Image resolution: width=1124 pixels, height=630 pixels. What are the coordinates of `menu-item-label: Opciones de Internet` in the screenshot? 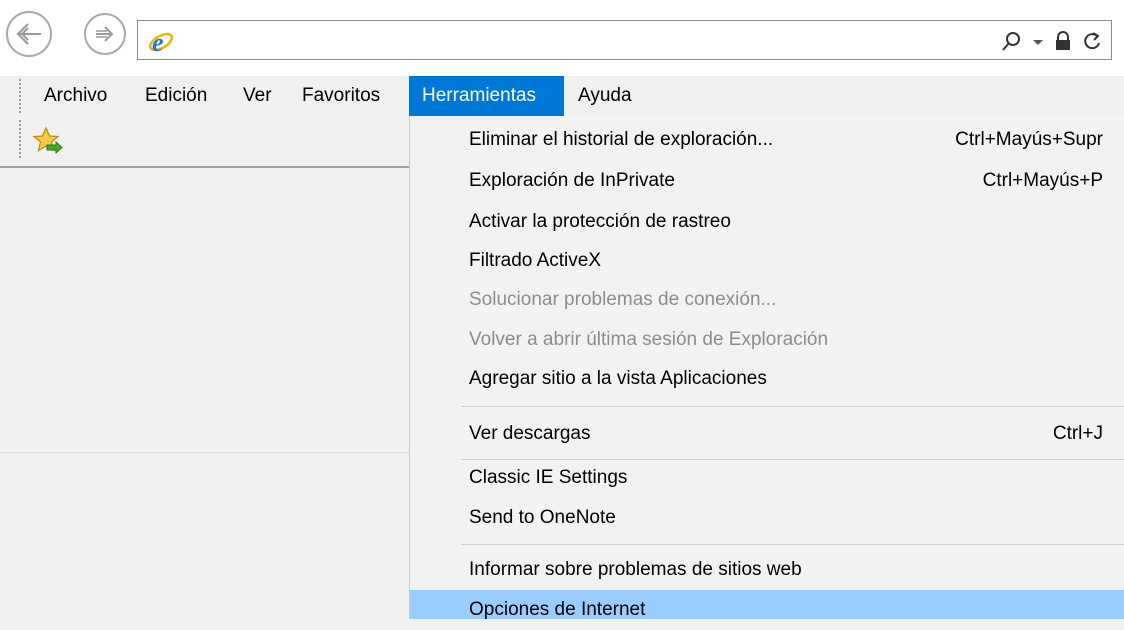 It's located at (557, 609).